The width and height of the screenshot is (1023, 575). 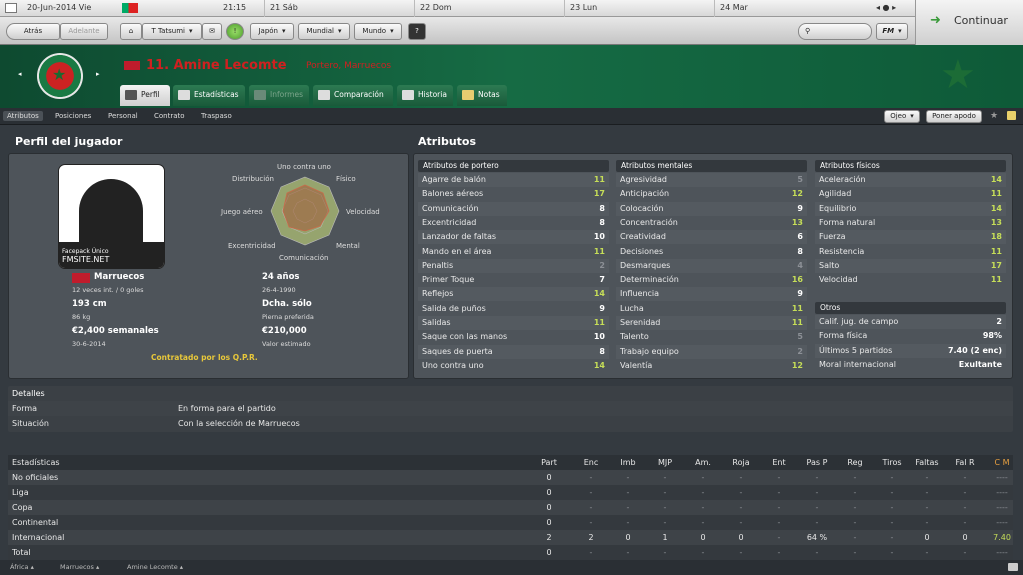 What do you see at coordinates (169, 116) in the screenshot?
I see `subnav-contrato: Contrato` at bounding box center [169, 116].